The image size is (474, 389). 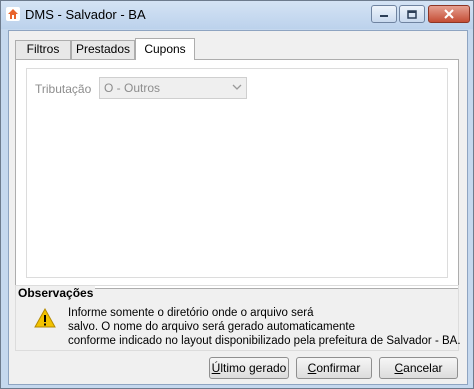 I want to click on tributacao-label: Tributação, so click(x=63, y=89).